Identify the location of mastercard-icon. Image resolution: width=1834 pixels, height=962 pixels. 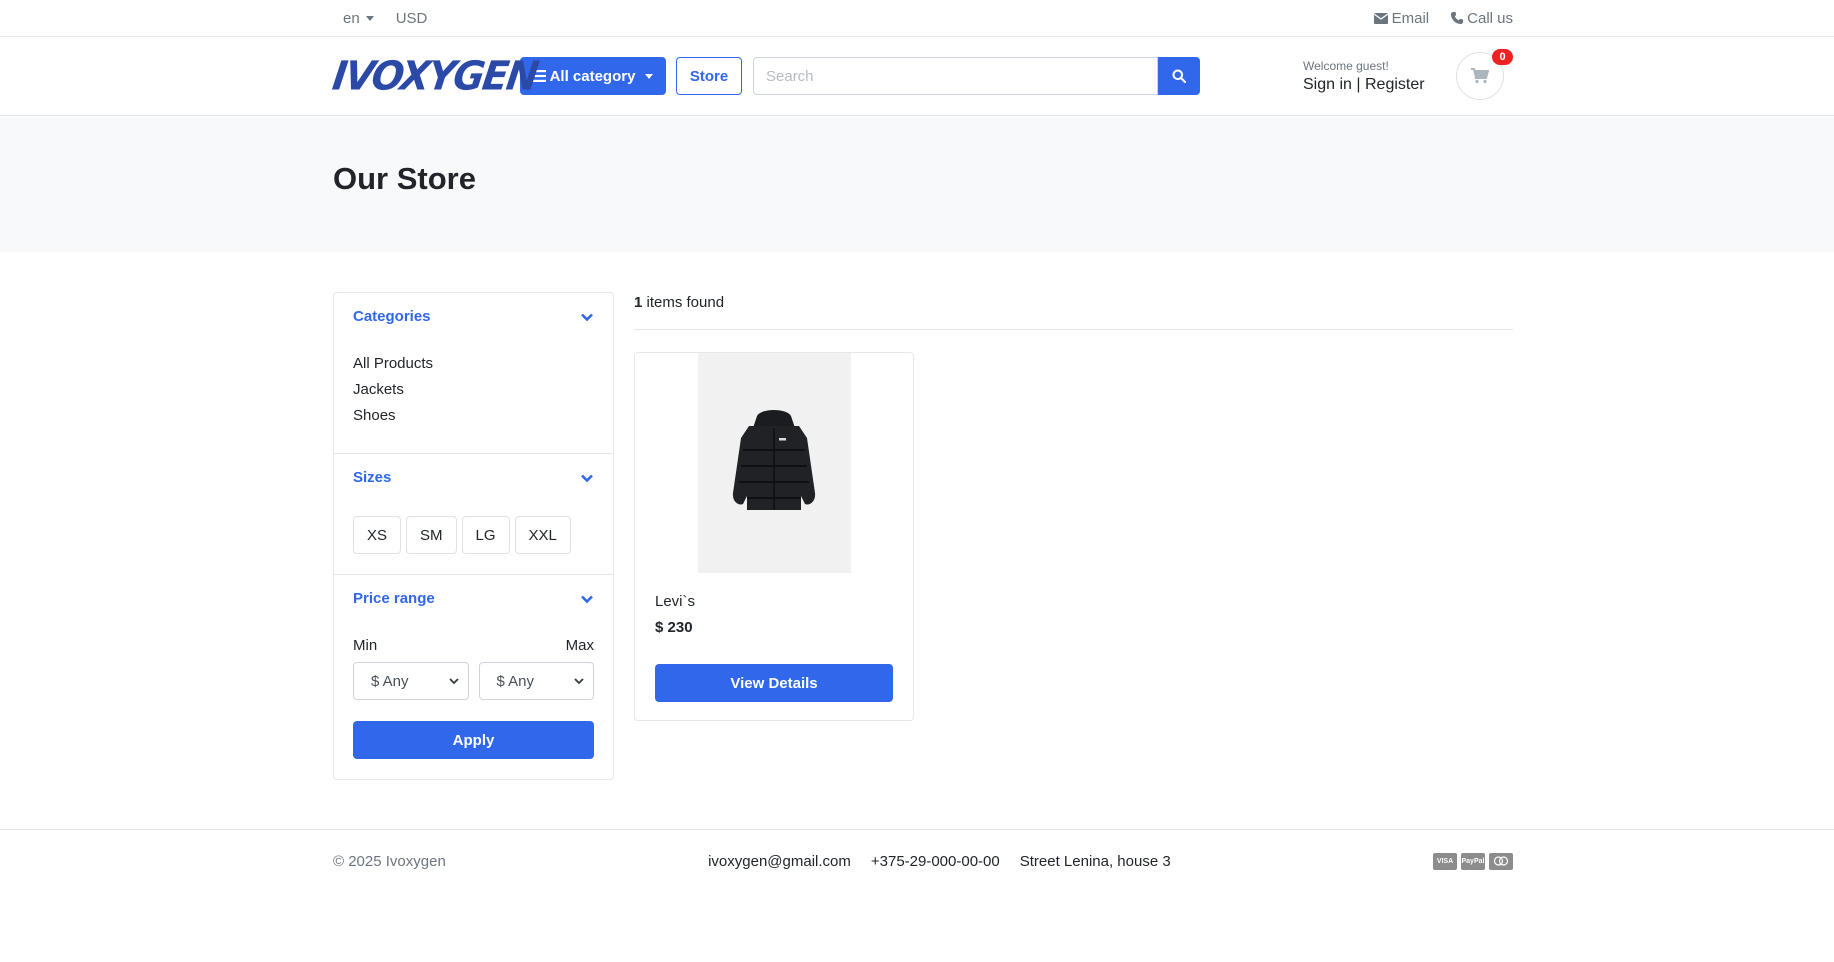
(1500, 861).